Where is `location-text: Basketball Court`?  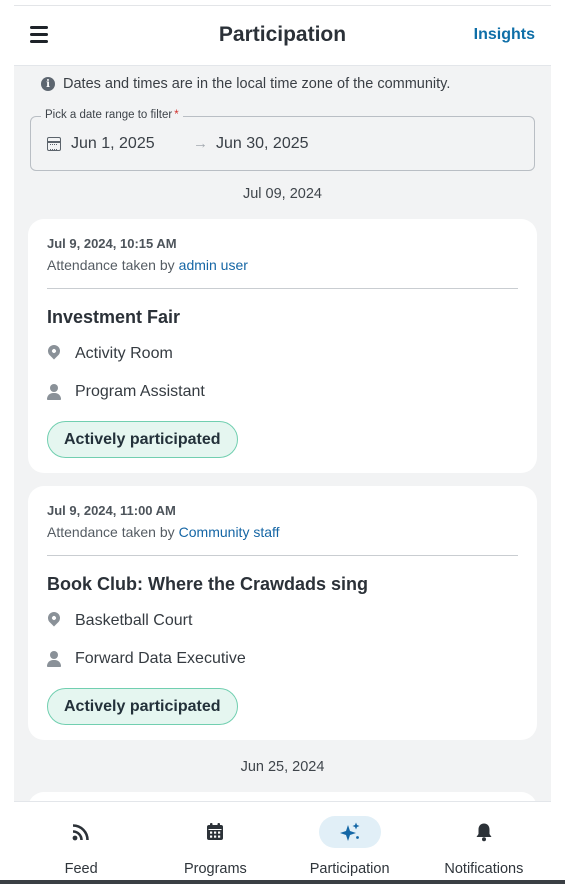 location-text: Basketball Court is located at coordinates (134, 620).